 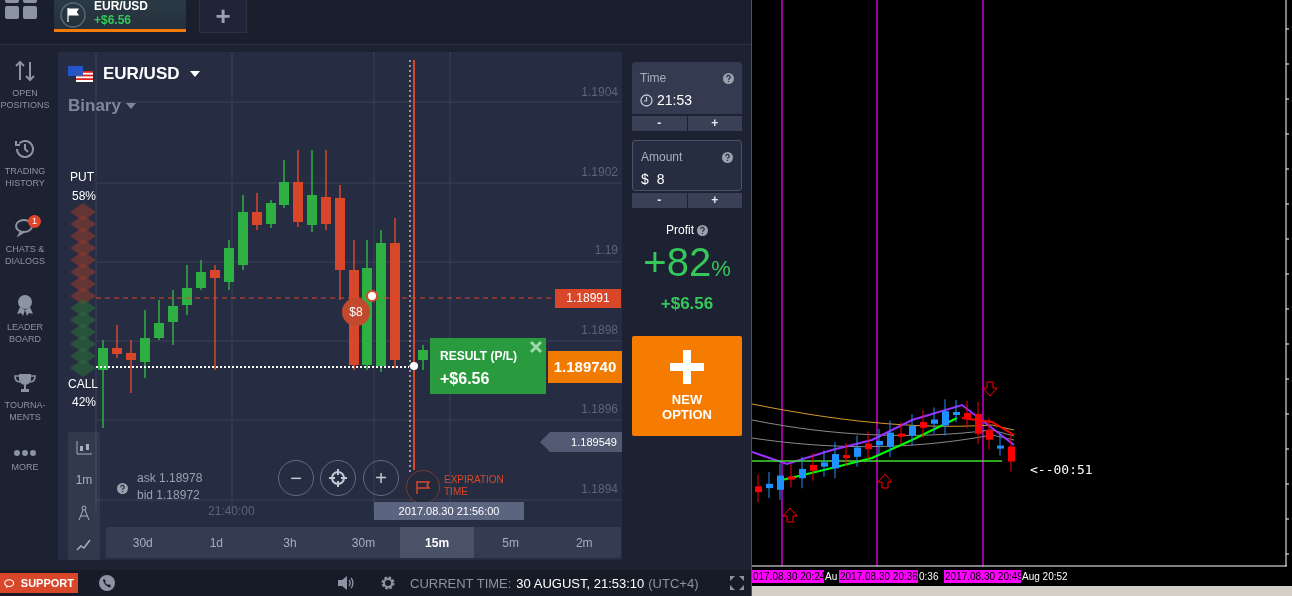 What do you see at coordinates (25, 255) in the screenshot?
I see `sidebar-label: CHATS & DIALOGS` at bounding box center [25, 255].